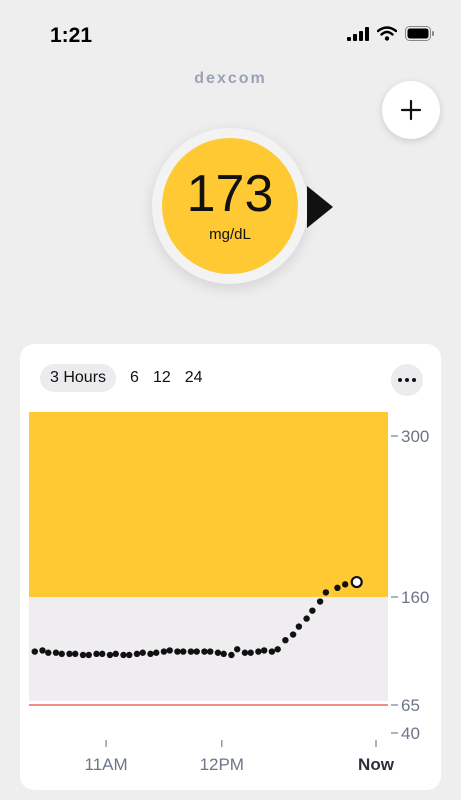  Describe the element at coordinates (415, 597) in the screenshot. I see `y-tick-label: 160` at that location.